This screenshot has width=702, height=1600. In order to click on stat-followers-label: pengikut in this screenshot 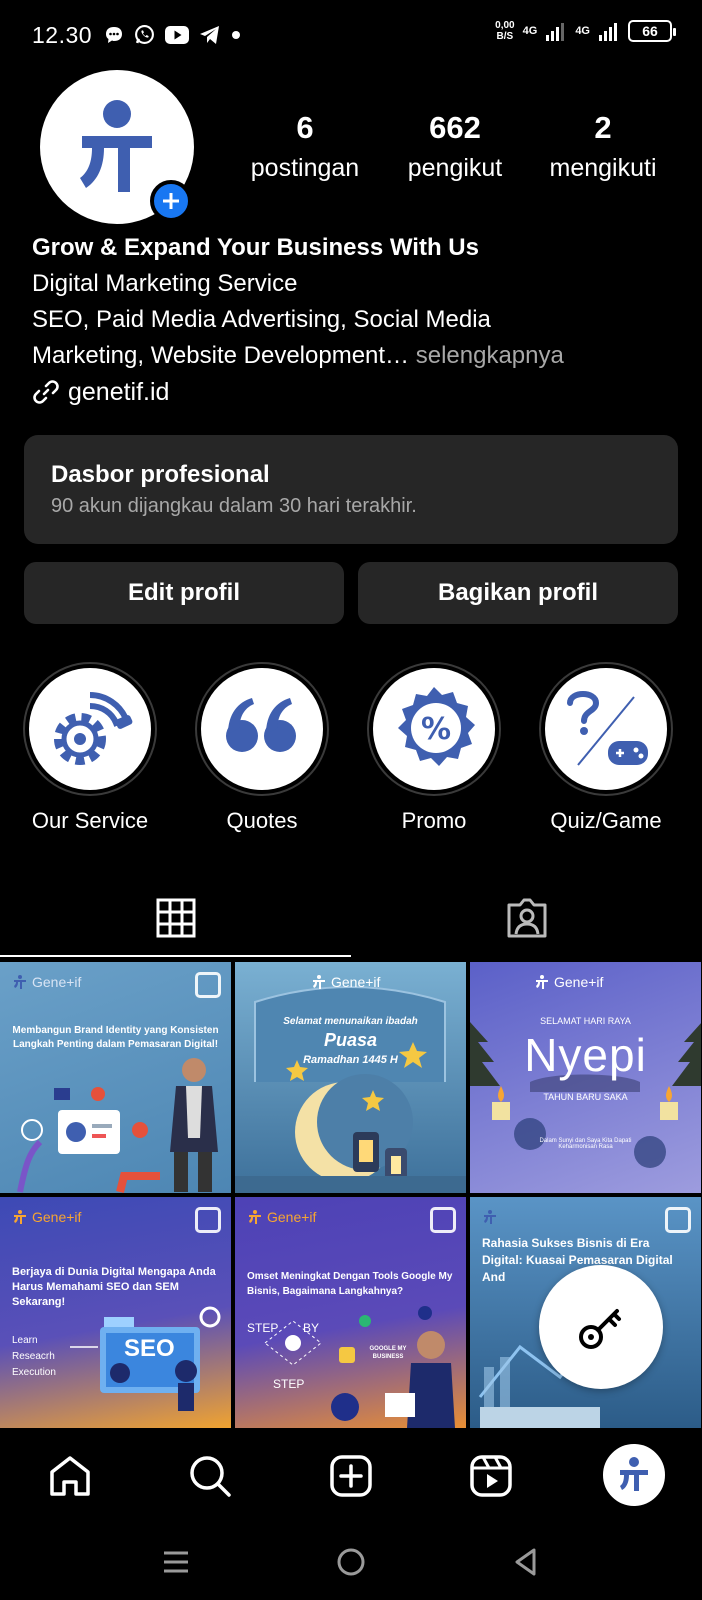, I will do `click(455, 168)`.